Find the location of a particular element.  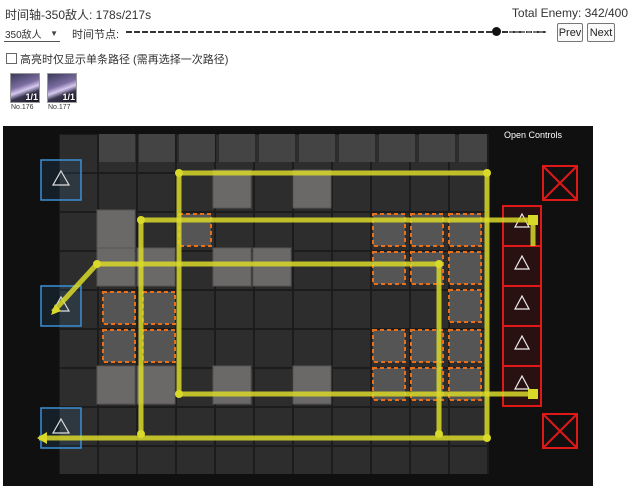

wave-select-value: 350敌人 is located at coordinates (23, 35).